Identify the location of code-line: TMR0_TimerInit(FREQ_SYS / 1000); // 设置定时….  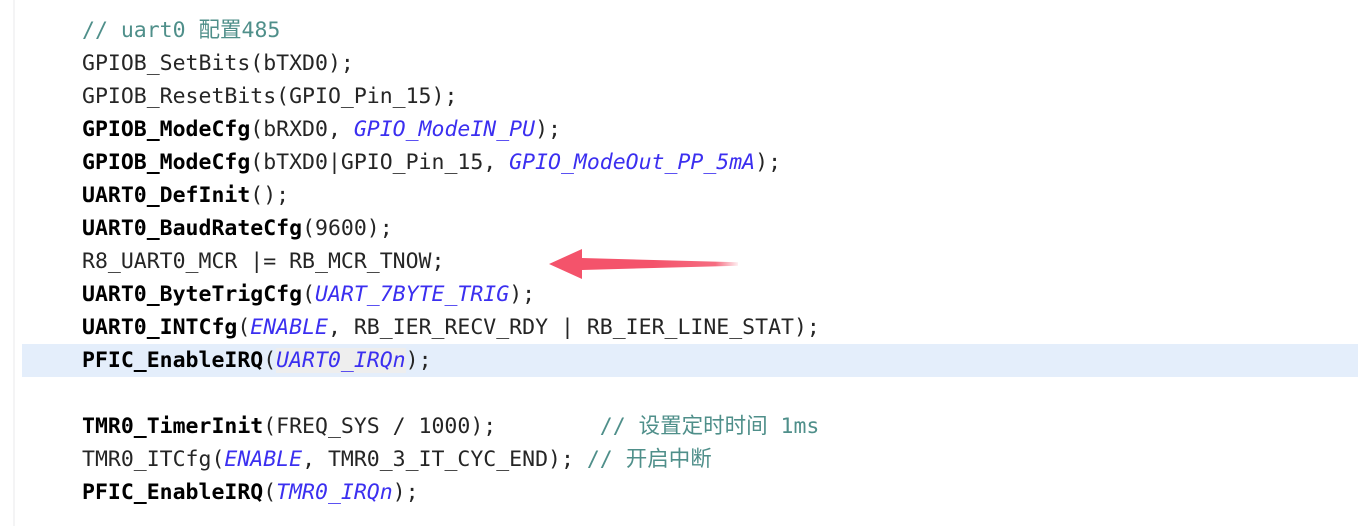
(679, 426).